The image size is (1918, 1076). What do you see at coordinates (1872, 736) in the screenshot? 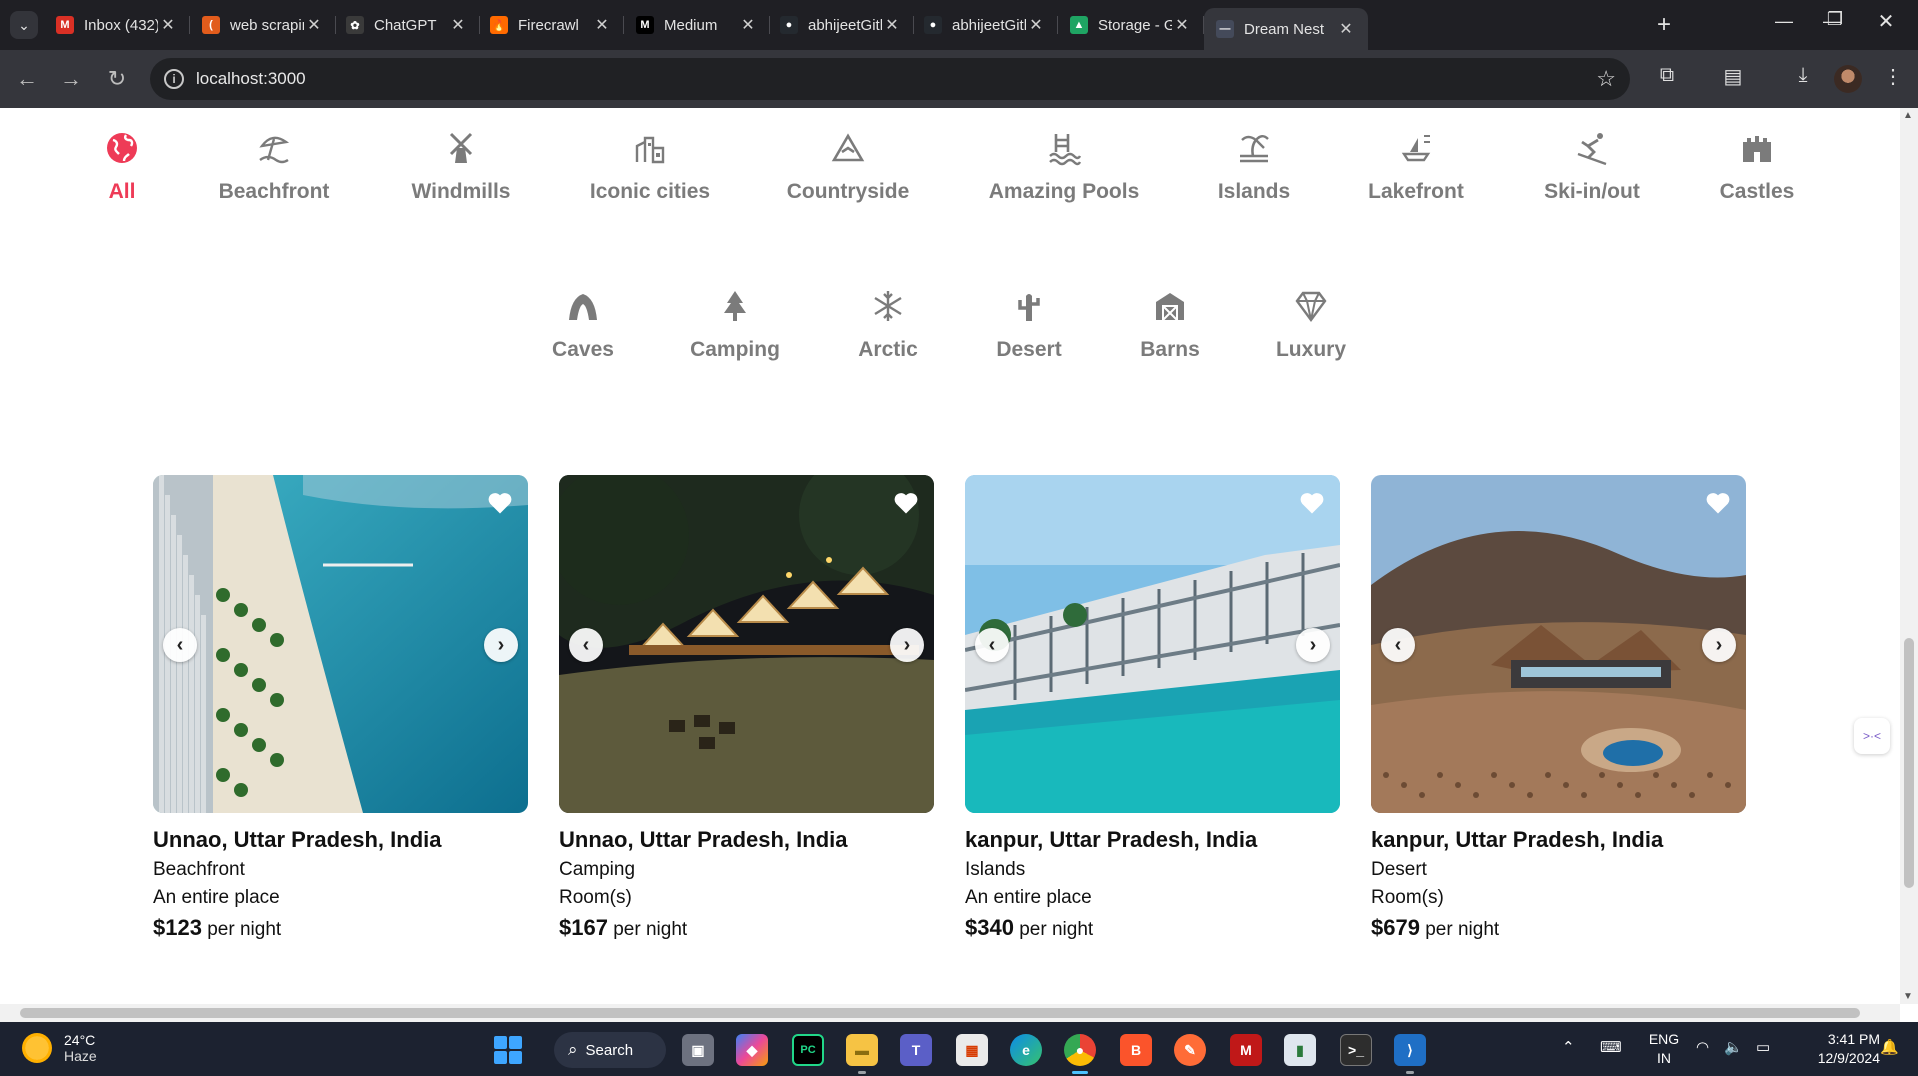
I see `extension-floating-icon: >·<` at bounding box center [1872, 736].